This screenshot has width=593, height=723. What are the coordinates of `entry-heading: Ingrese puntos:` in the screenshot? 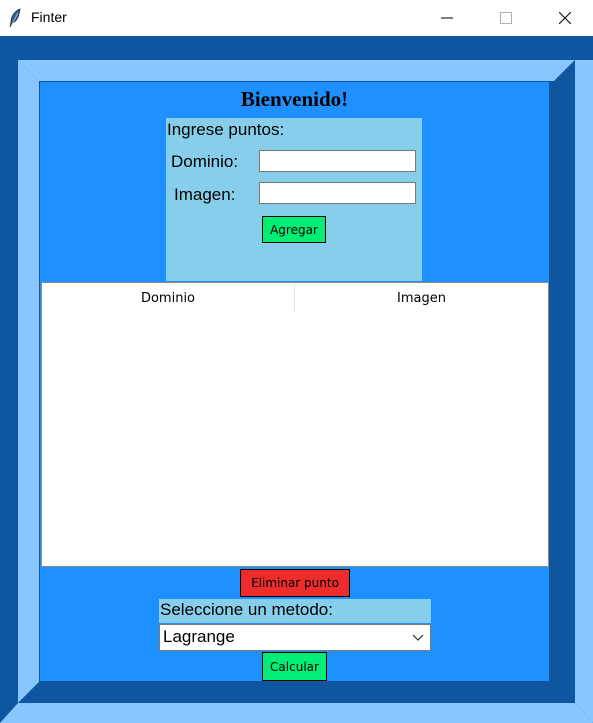 It's located at (226, 129).